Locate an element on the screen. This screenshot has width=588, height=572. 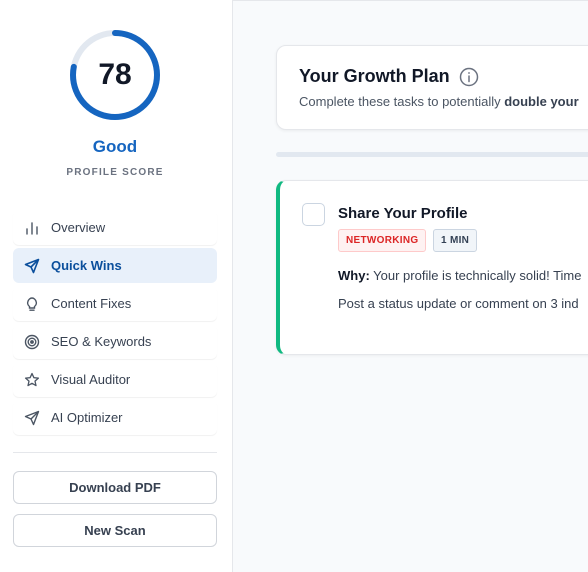
nav-item-overview: Overview is located at coordinates (115, 227).